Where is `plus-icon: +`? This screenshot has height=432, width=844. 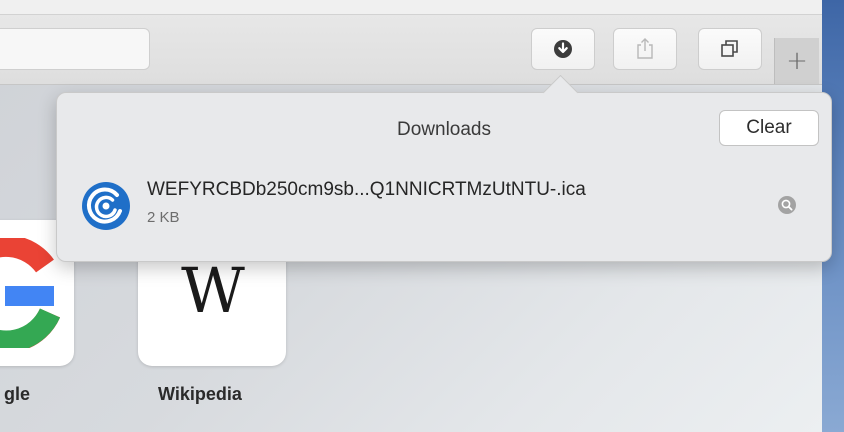
plus-icon: + is located at coordinates (797, 61).